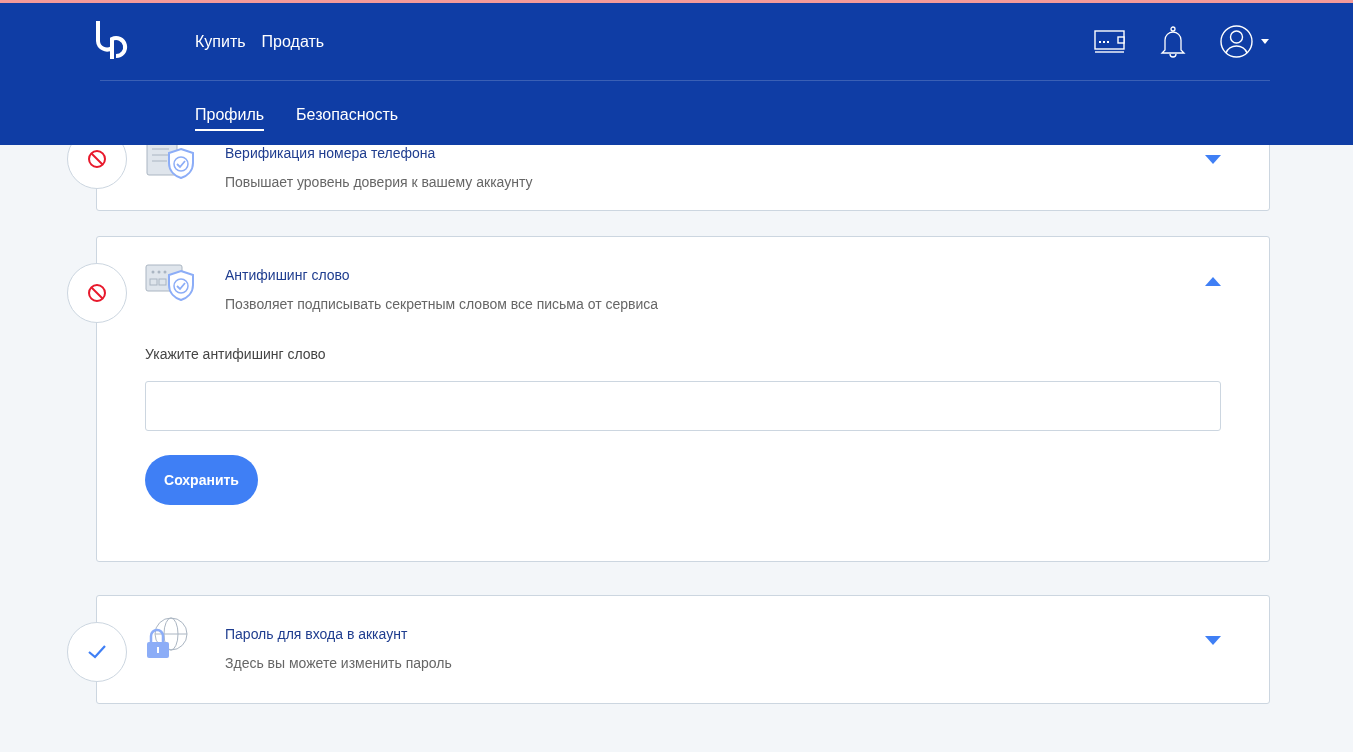 This screenshot has width=1353, height=752. What do you see at coordinates (347, 117) in the screenshot?
I see `tab: Безопасность` at bounding box center [347, 117].